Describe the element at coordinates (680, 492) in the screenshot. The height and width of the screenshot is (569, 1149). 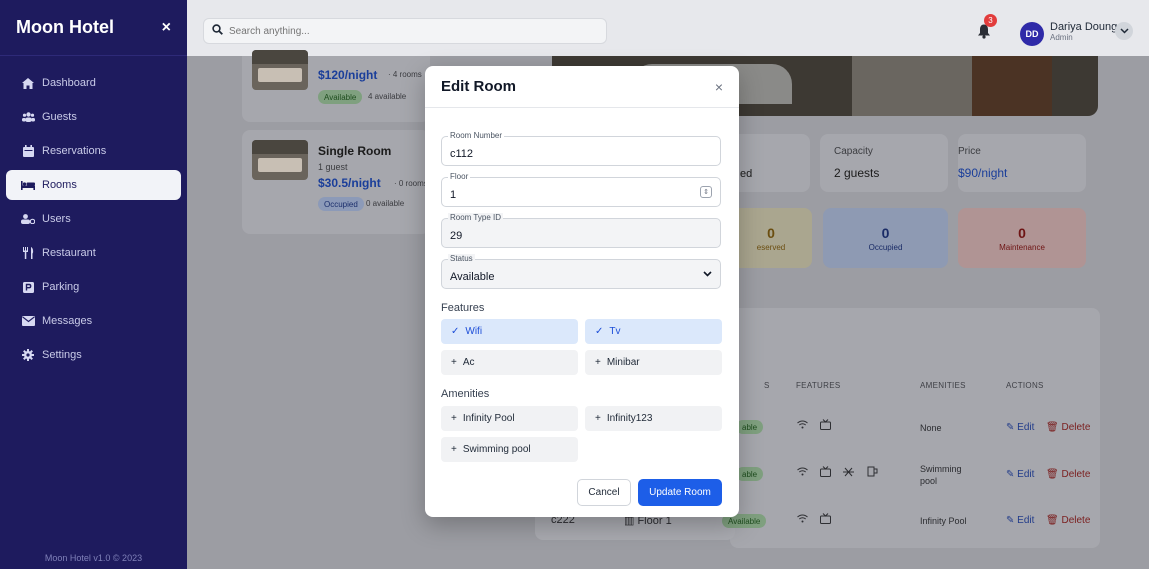
I see `update-room-button: Update Room` at that location.